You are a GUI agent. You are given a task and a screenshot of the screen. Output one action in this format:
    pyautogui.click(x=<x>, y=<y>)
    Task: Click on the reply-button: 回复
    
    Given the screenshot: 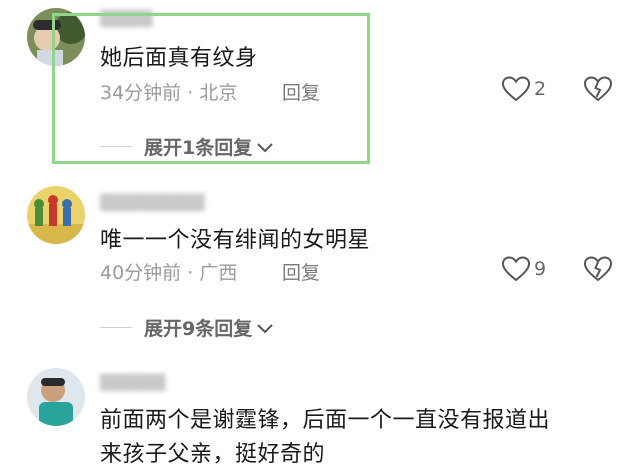 What is the action you would take?
    pyautogui.click(x=301, y=271)
    